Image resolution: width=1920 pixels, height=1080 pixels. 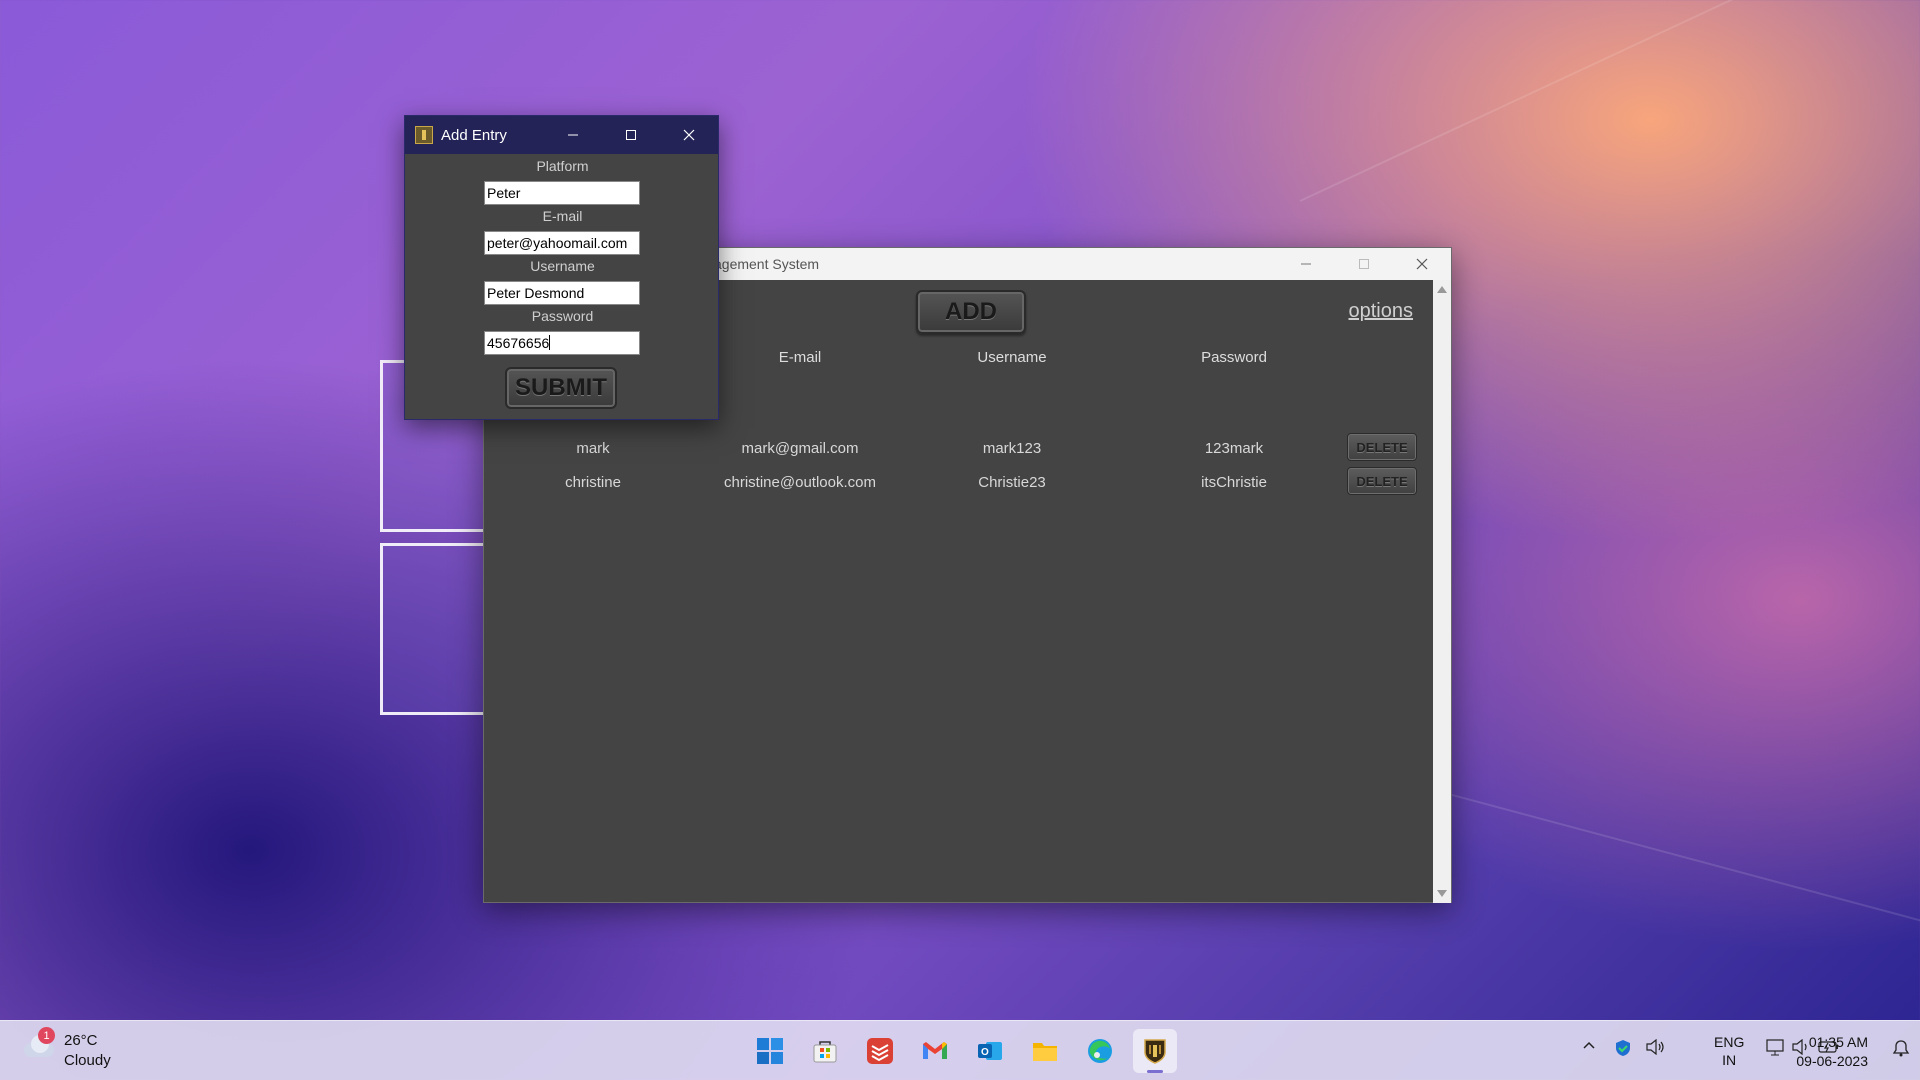 I want to click on username-label: Username, so click(x=562, y=266).